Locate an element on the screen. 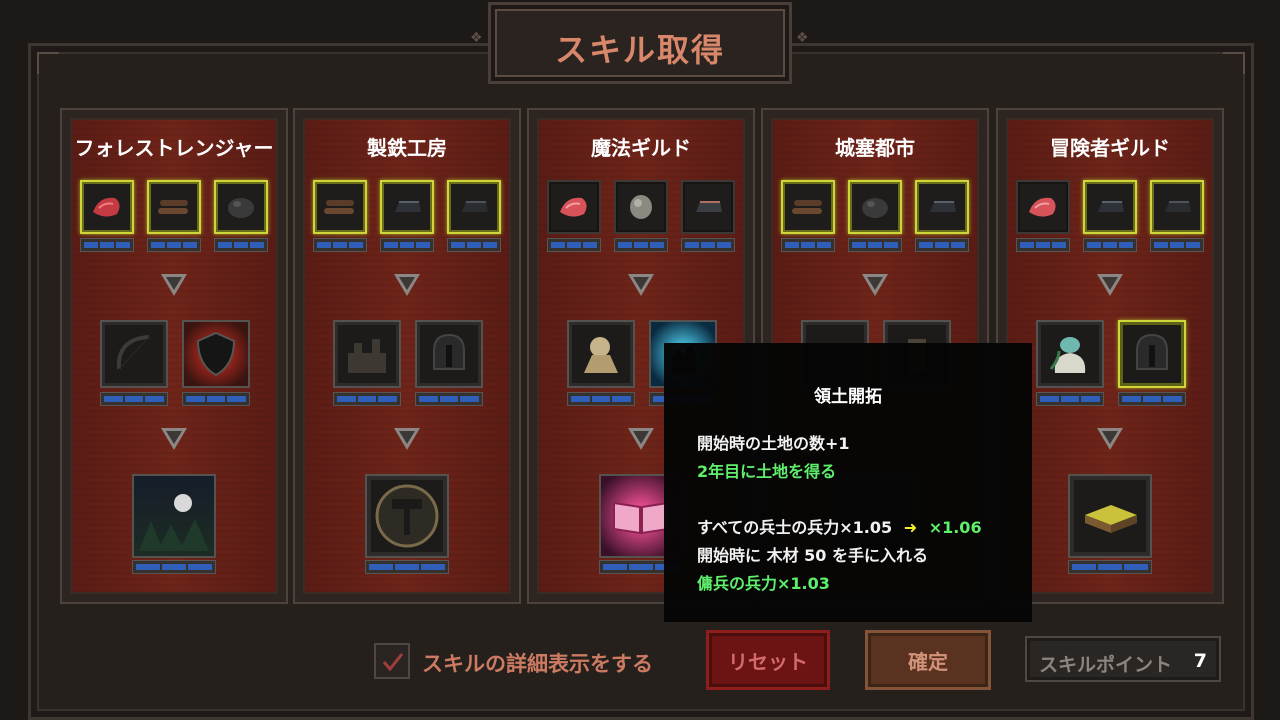 The width and height of the screenshot is (1280, 720). skill-moonlit-forest-slot is located at coordinates (174, 516).